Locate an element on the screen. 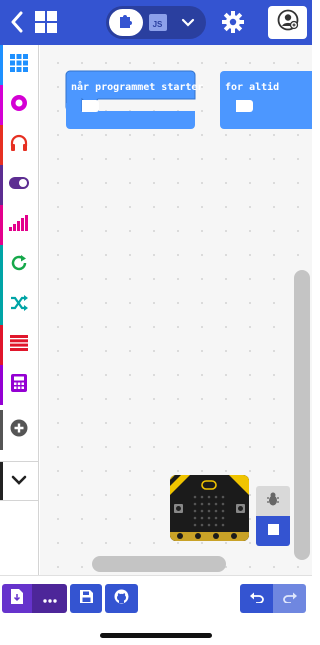 This screenshot has height=645, width=320. editor-toggle: JS is located at coordinates (156, 22).